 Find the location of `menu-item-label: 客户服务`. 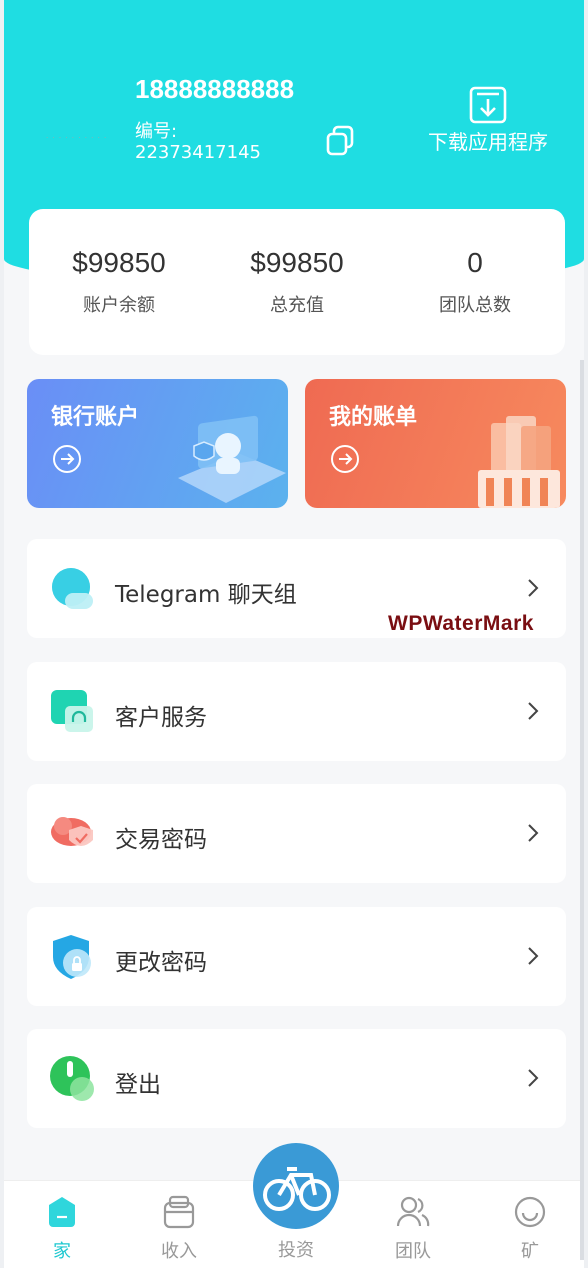

menu-item-label: 客户服务 is located at coordinates (161, 718).